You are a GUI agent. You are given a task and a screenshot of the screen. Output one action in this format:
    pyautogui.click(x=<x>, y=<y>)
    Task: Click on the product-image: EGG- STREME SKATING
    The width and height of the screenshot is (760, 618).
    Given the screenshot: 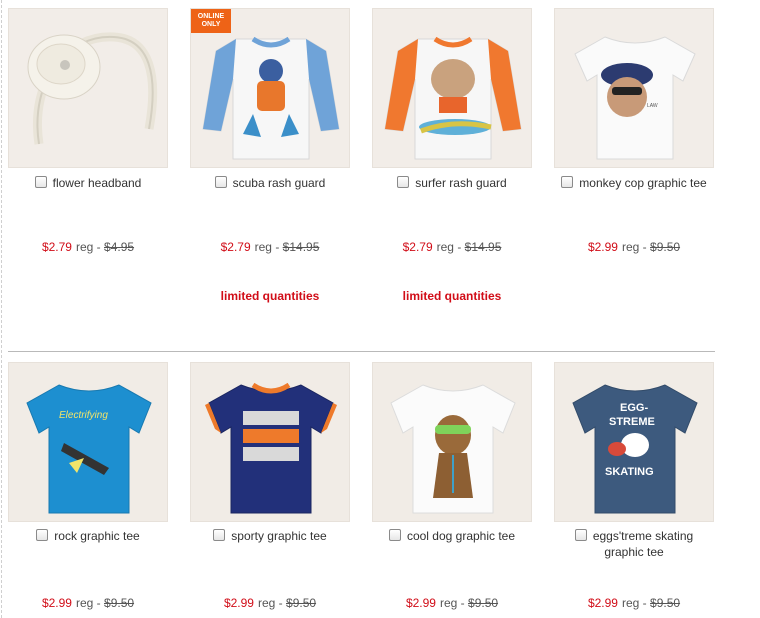 What is the action you would take?
    pyautogui.click(x=634, y=442)
    